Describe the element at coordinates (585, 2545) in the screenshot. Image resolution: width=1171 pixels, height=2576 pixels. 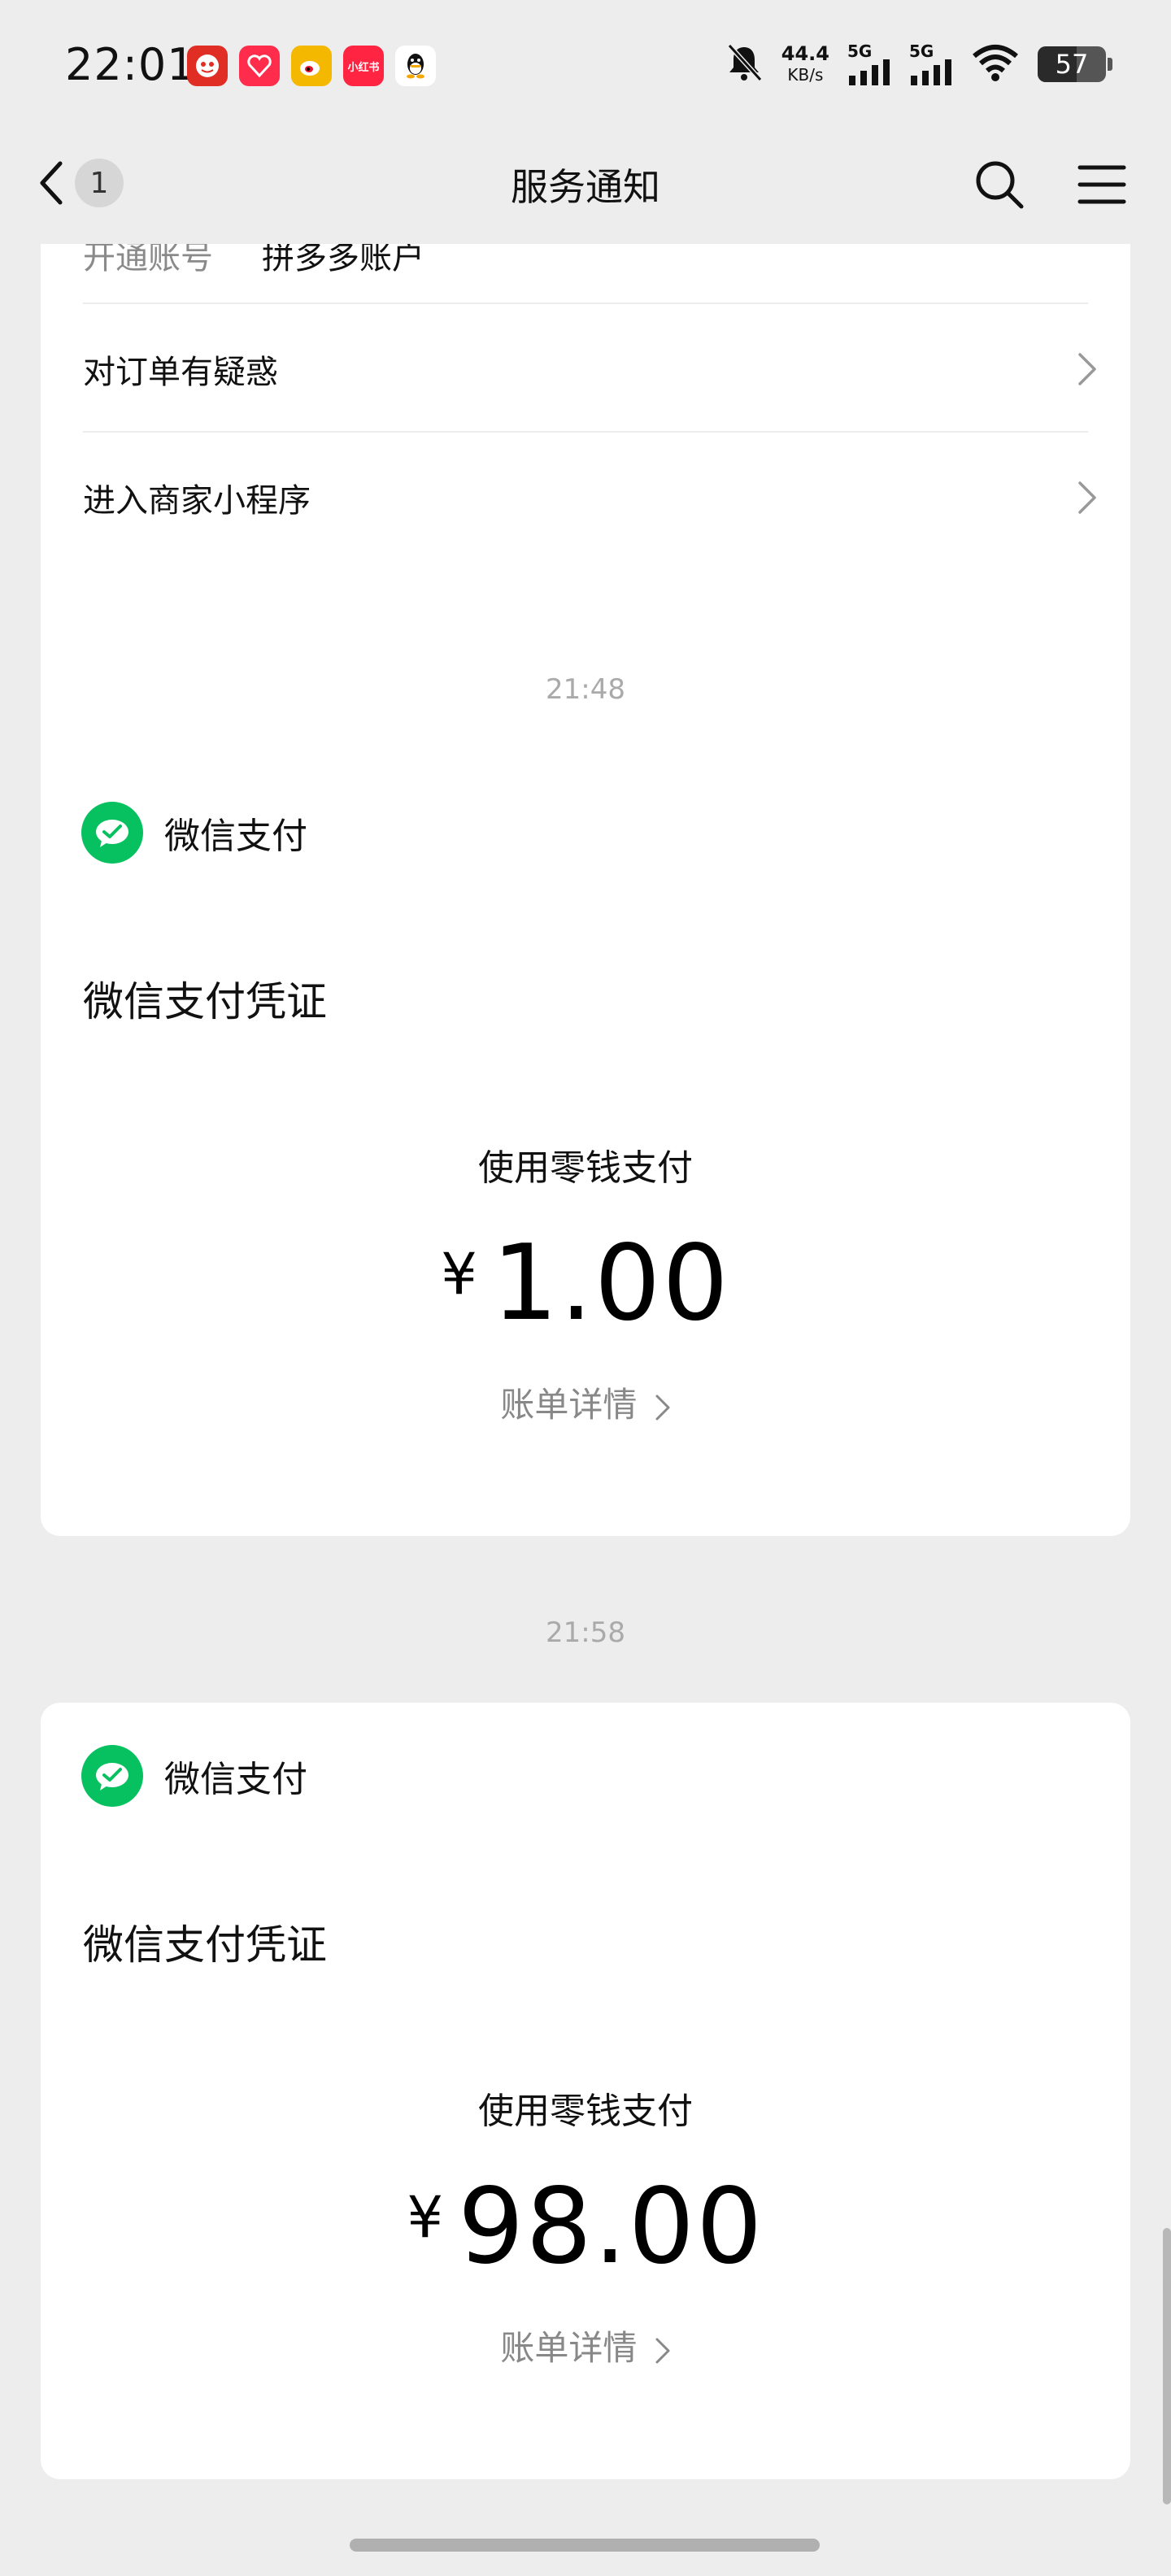
I see `home-indicator` at that location.